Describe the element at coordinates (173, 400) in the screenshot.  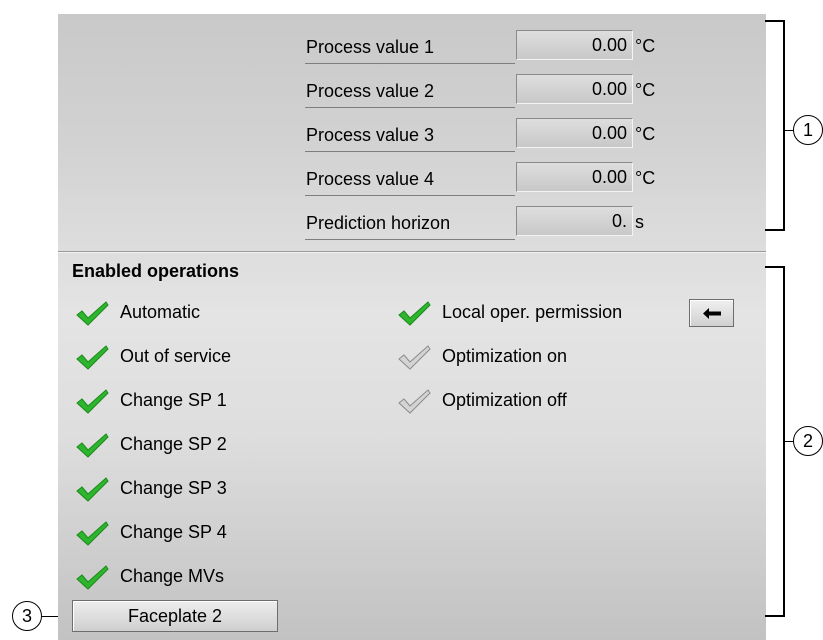
I see `operation-label: Change SP 1` at that location.